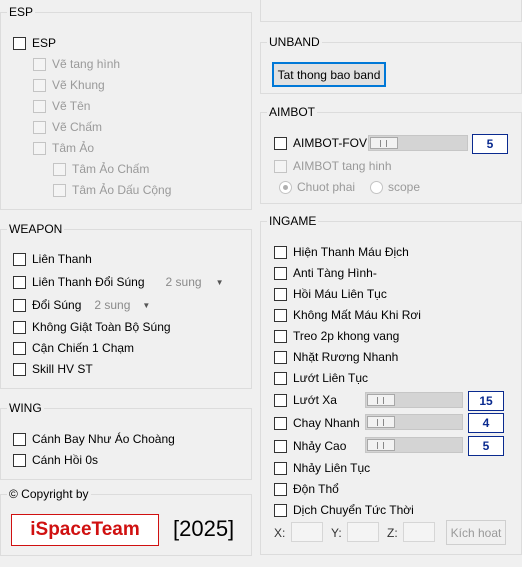  I want to click on esp-option-ve-cham: Vẽ Chấm, so click(67, 127).